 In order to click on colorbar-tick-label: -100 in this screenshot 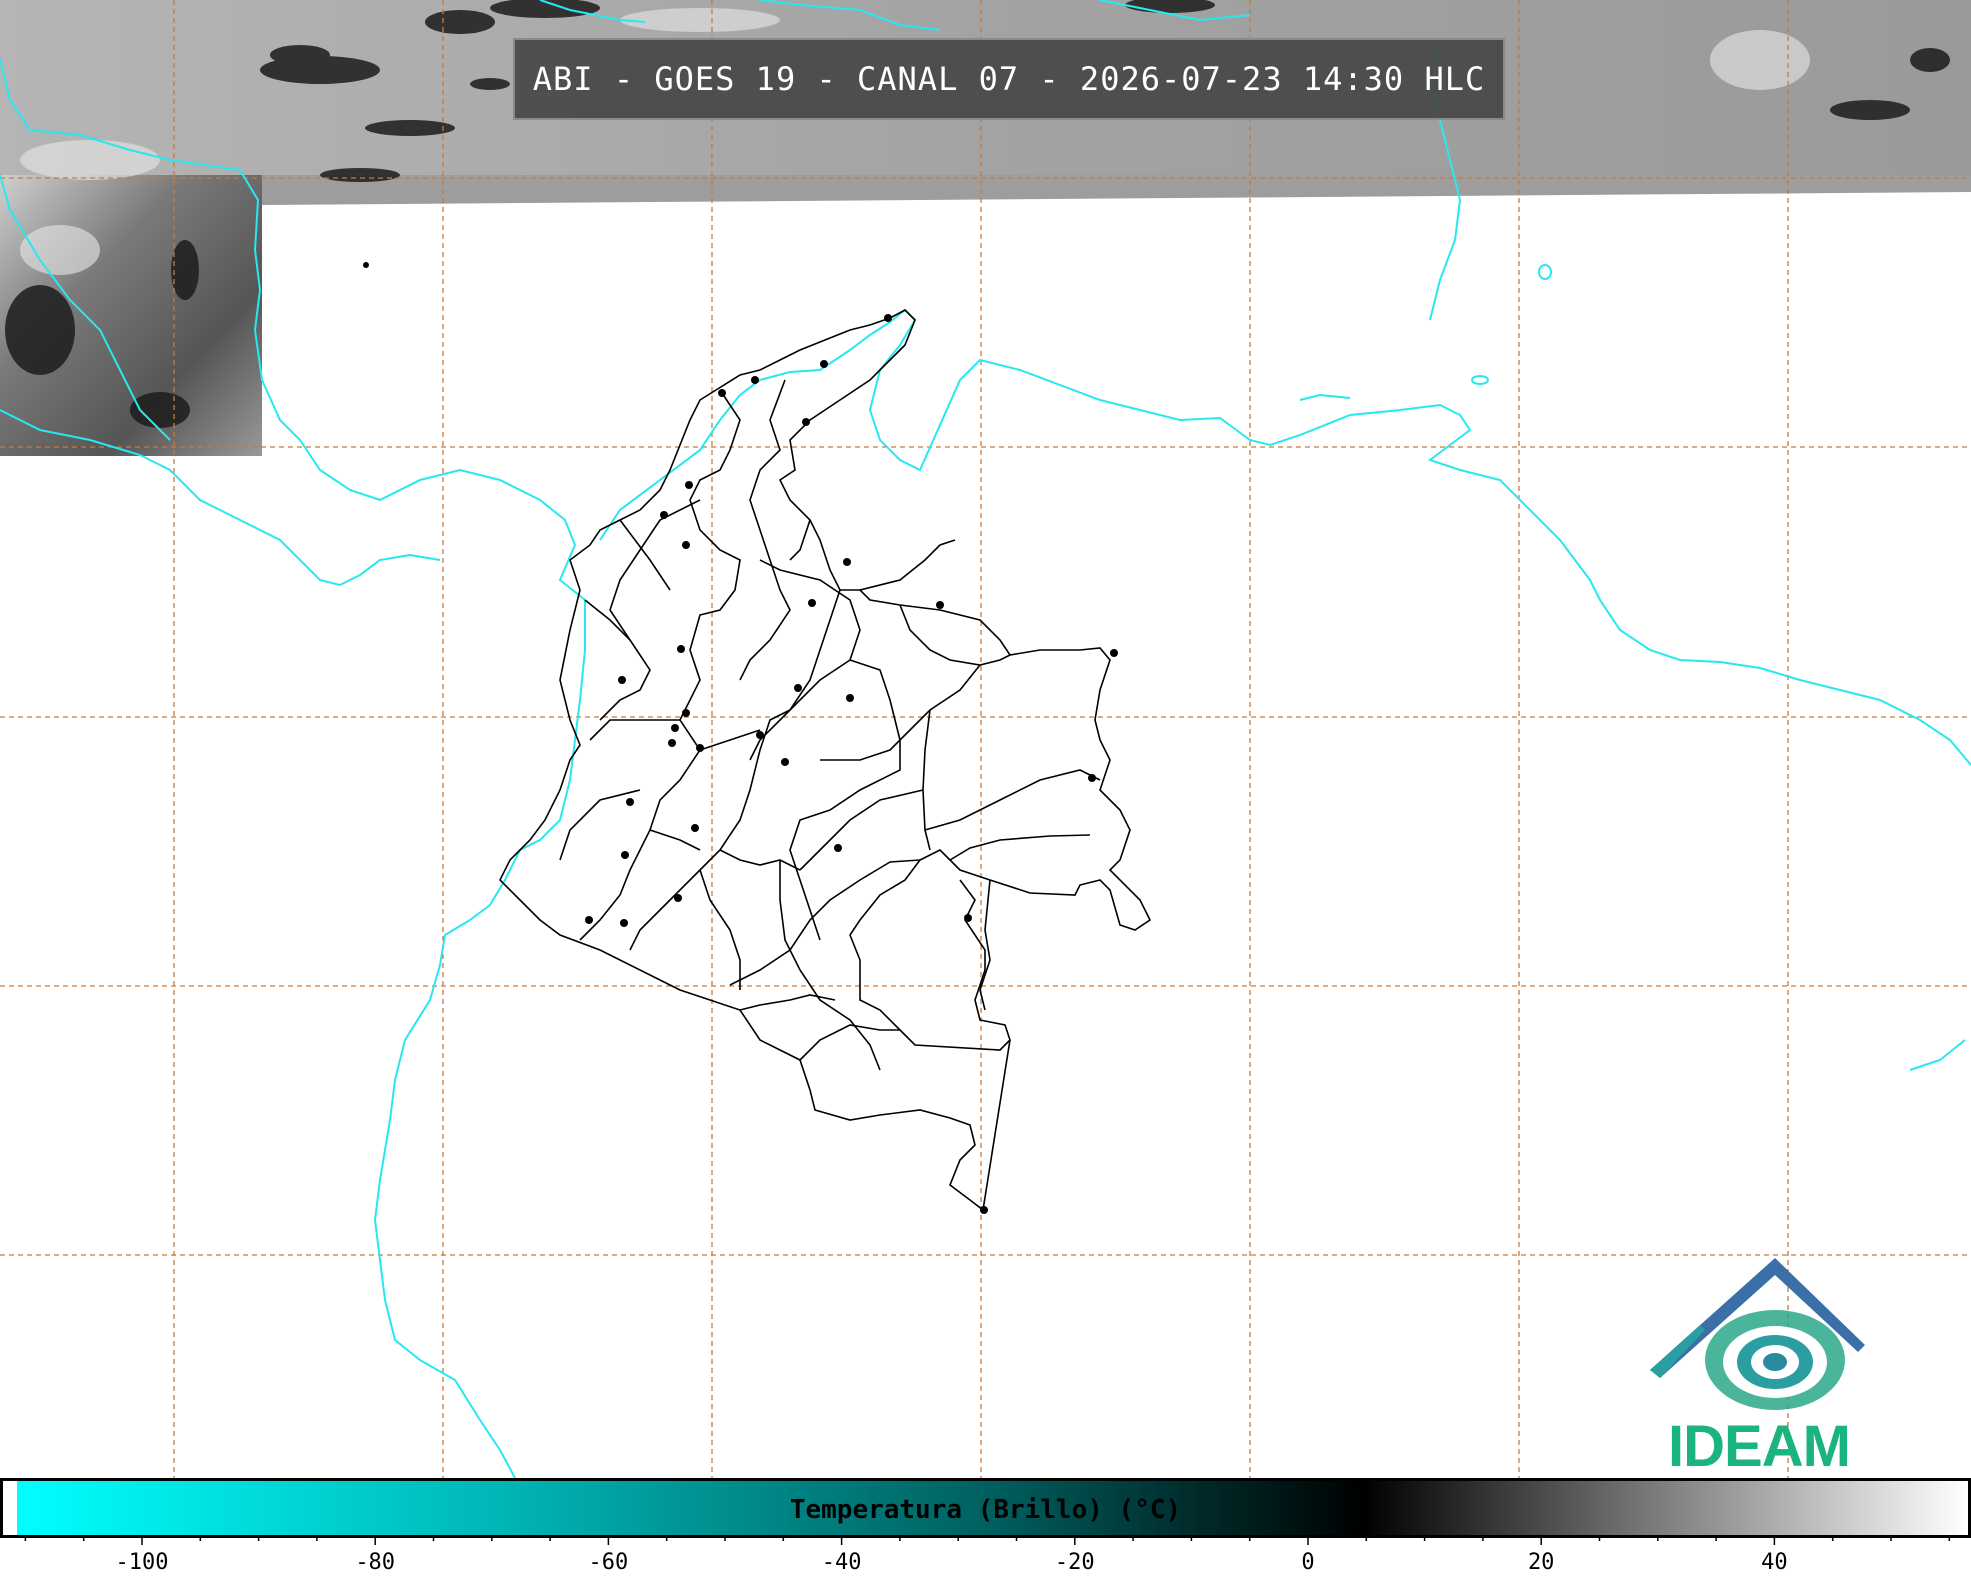, I will do `click(142, 1562)`.